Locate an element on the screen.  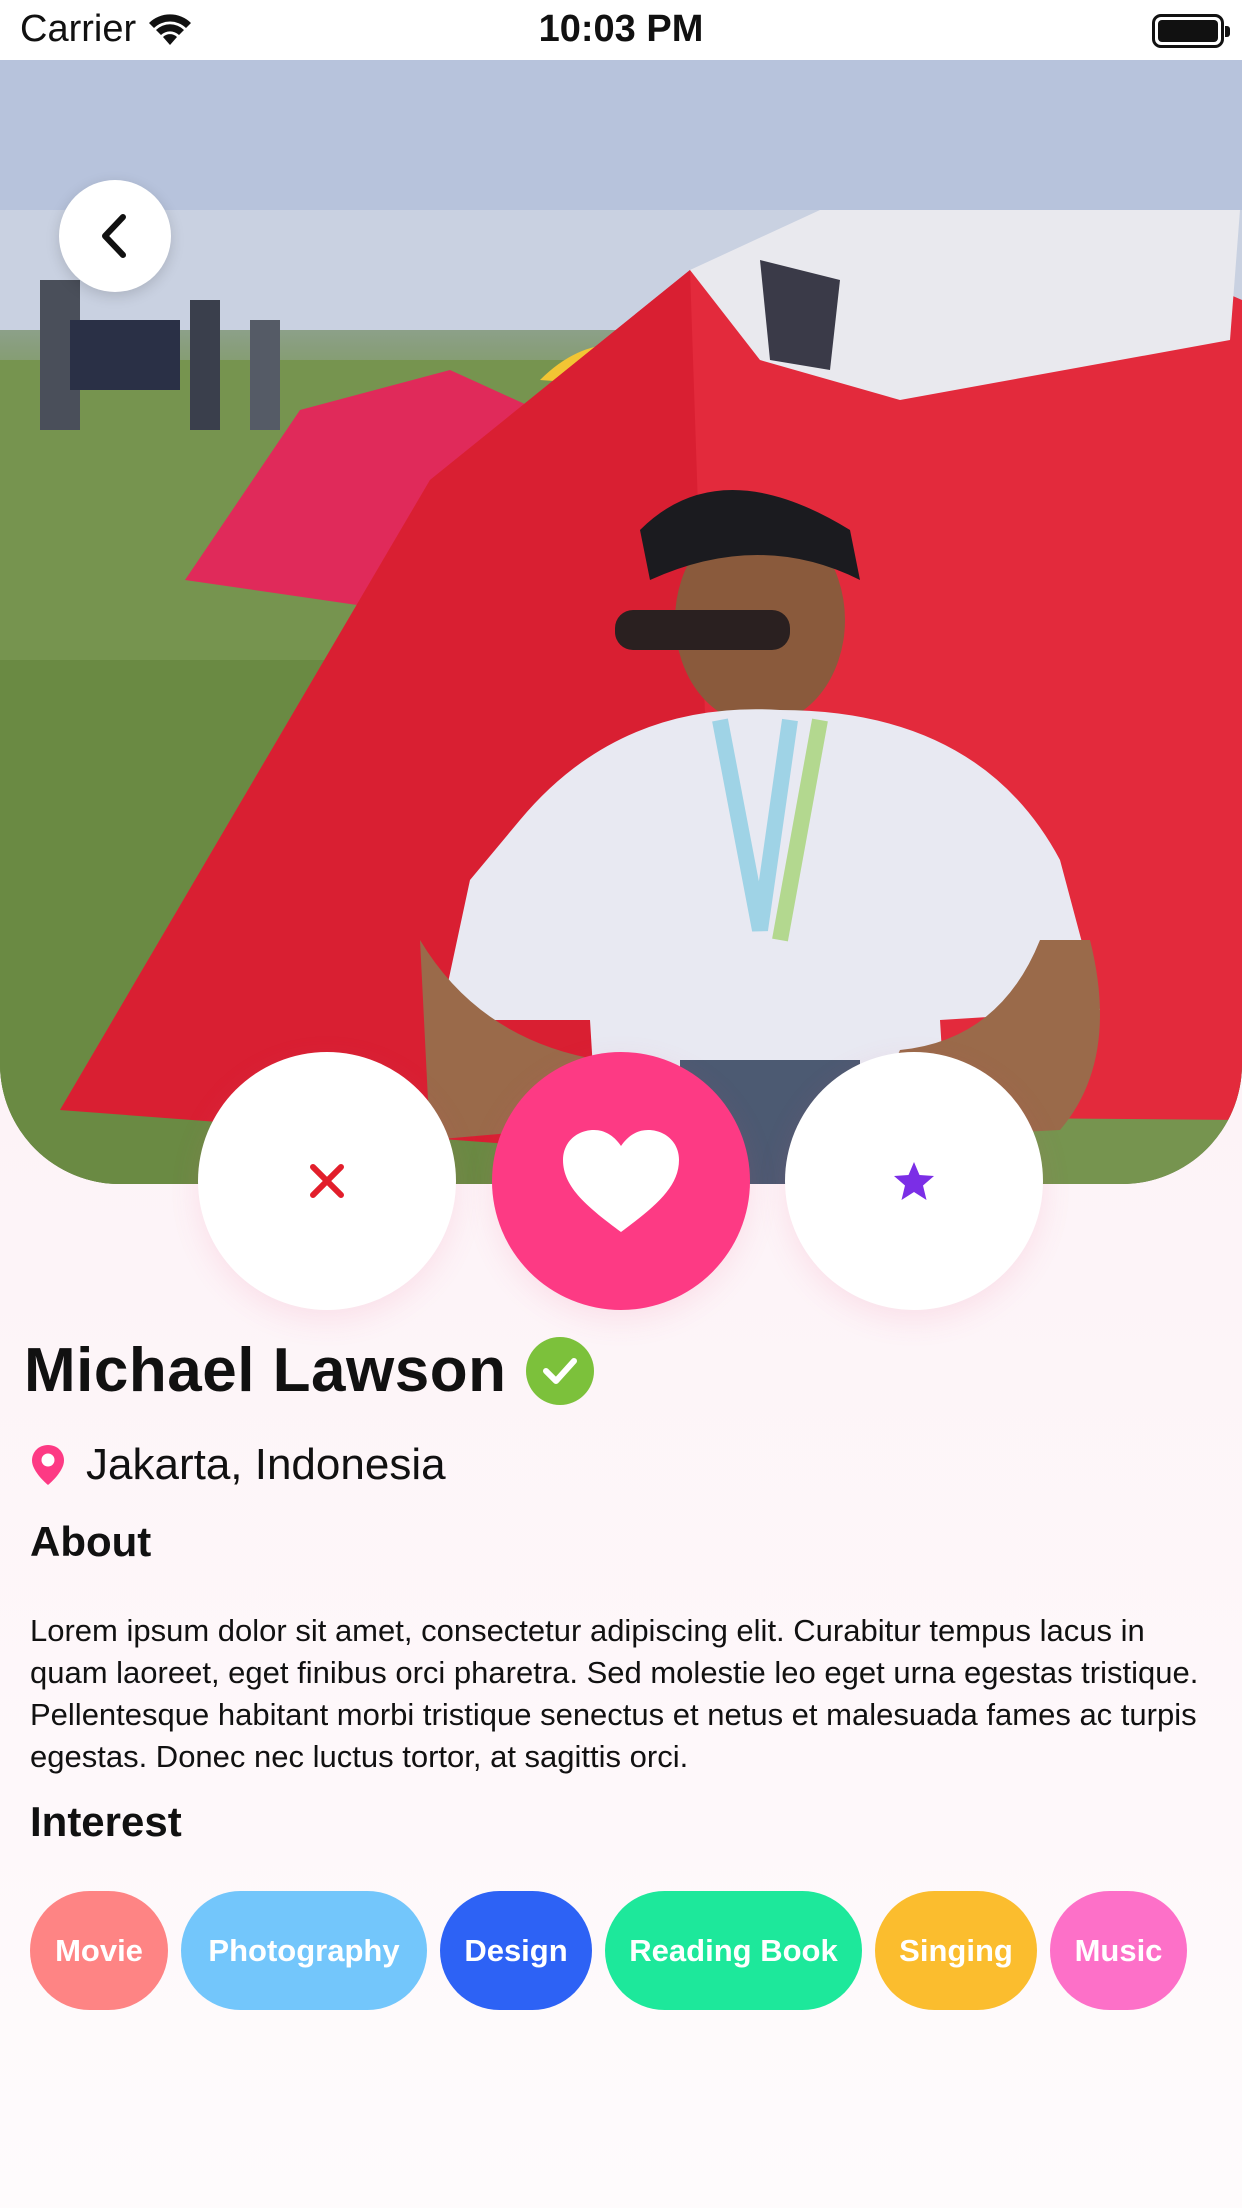
chip-label: Singing is located at coordinates (956, 1950).